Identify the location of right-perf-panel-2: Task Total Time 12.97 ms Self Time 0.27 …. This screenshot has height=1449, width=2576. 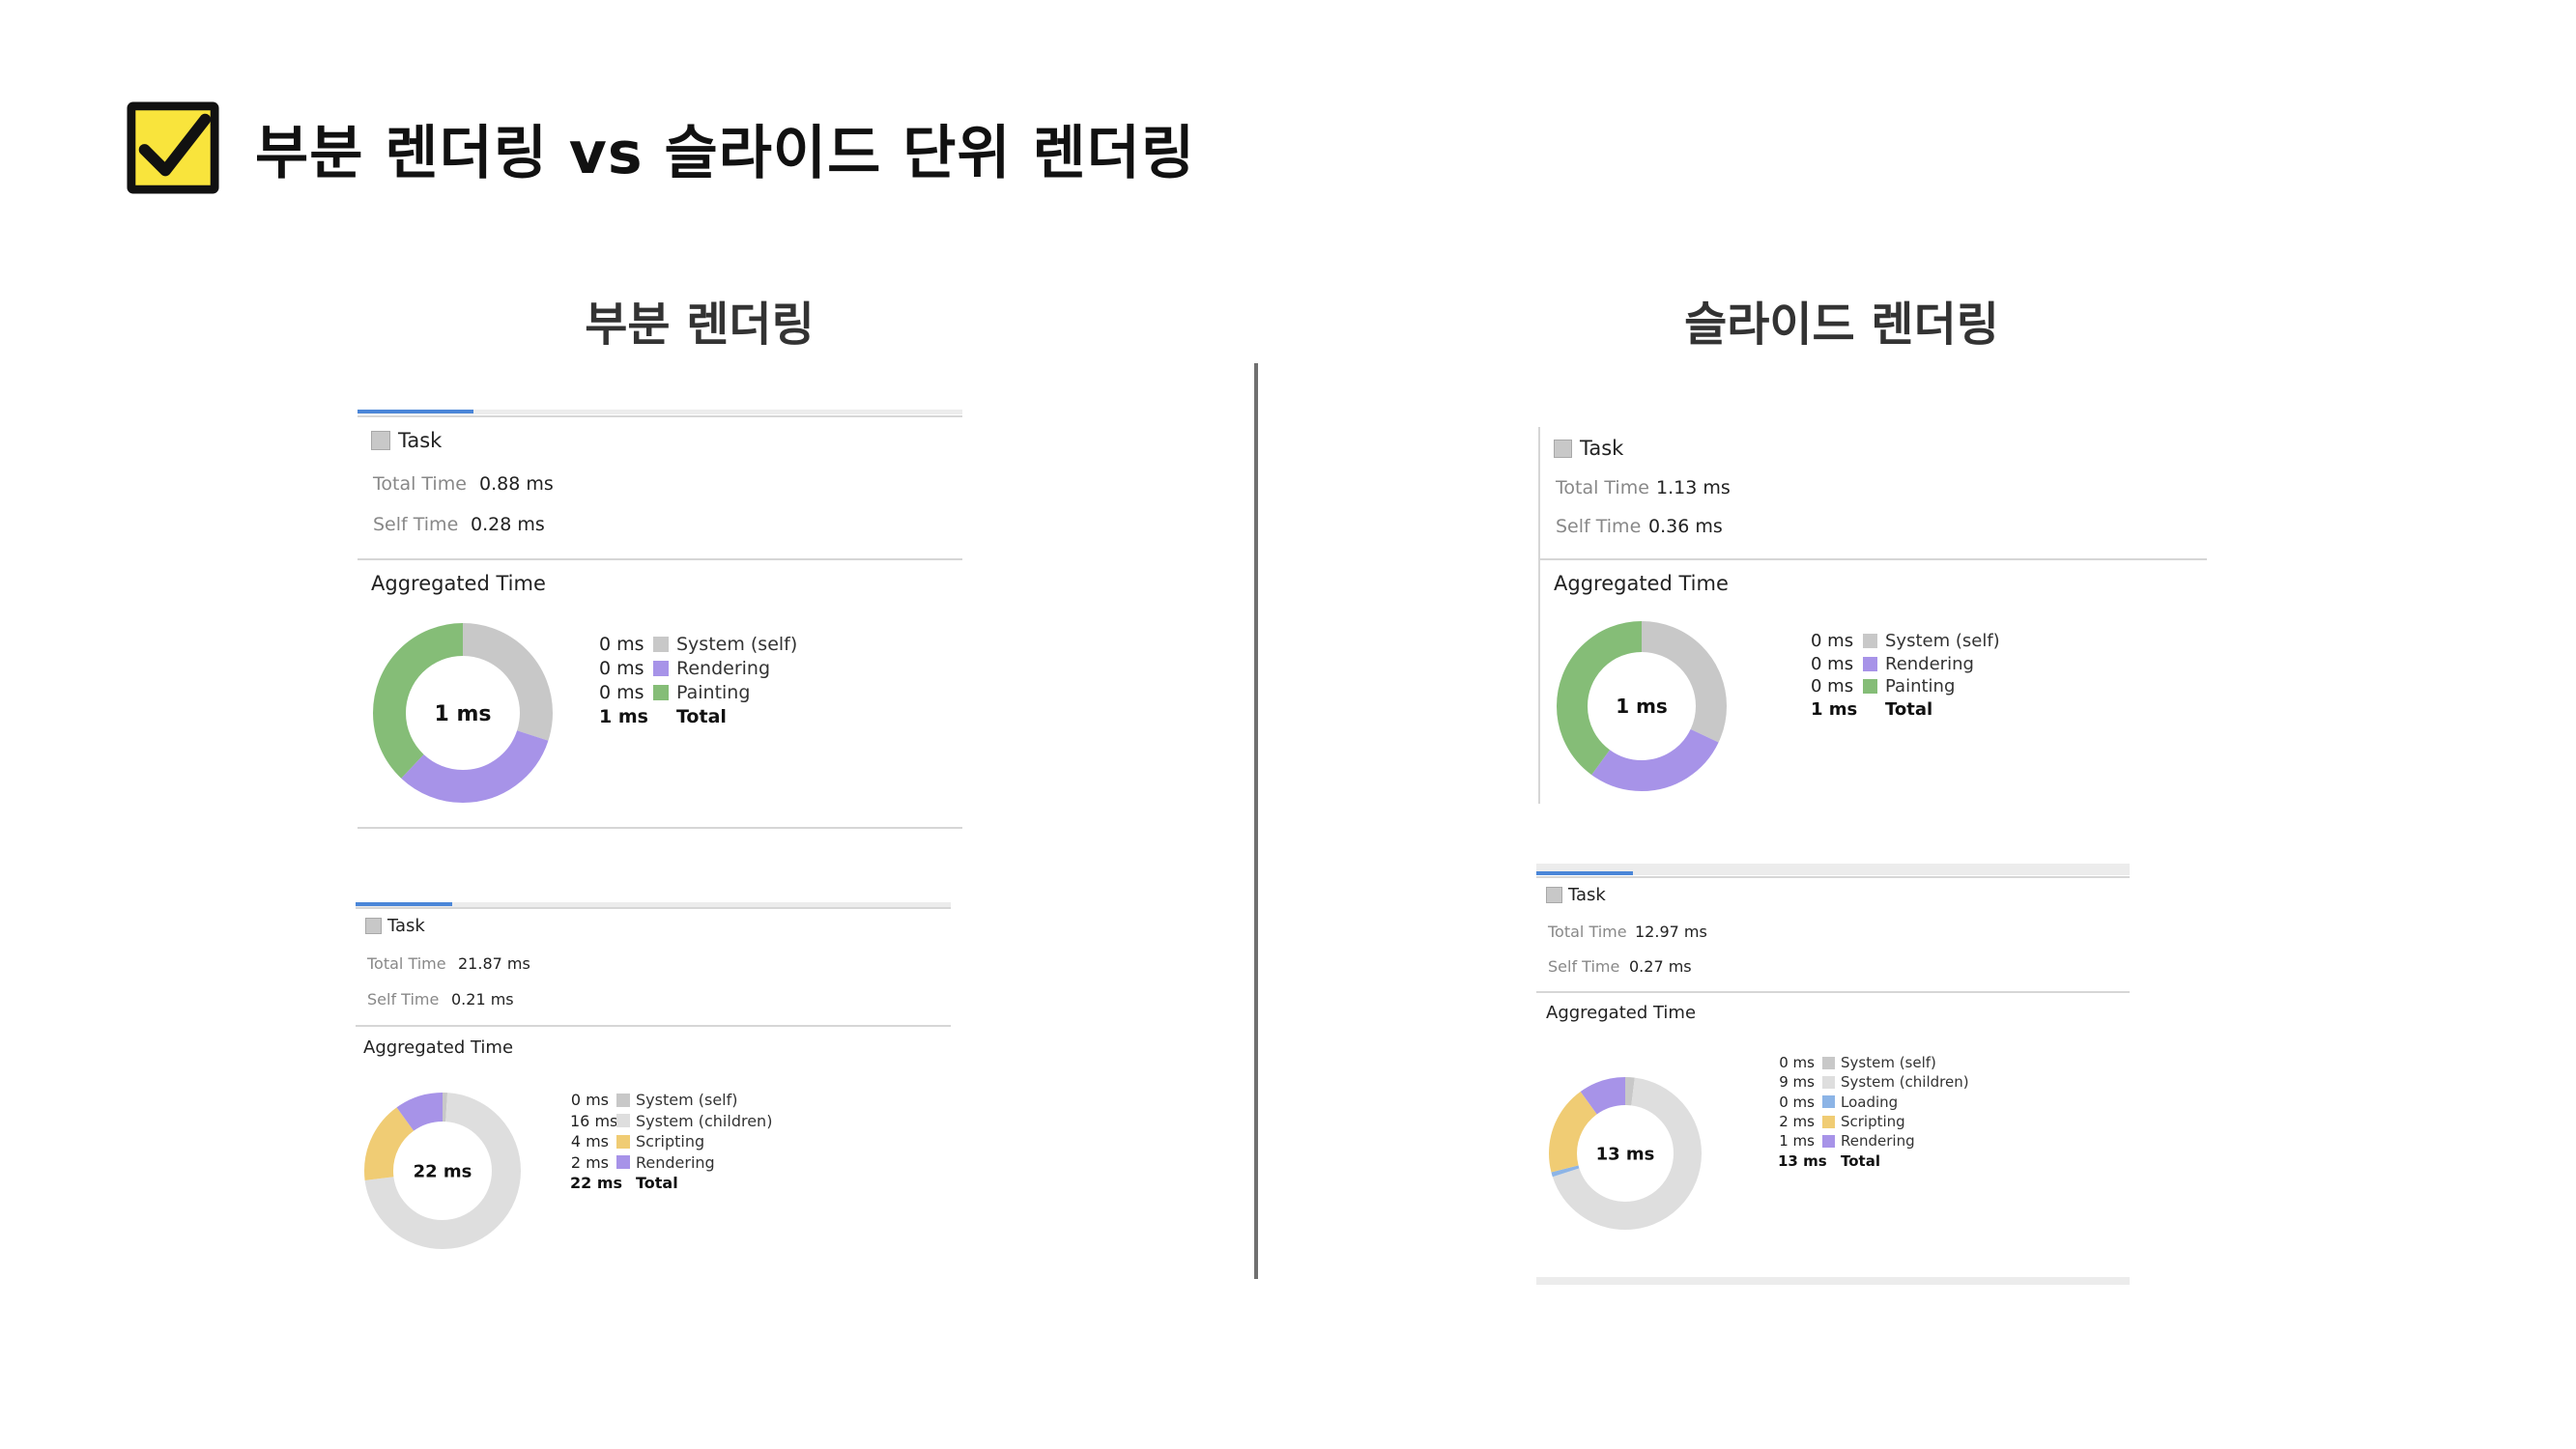
(1833, 1076).